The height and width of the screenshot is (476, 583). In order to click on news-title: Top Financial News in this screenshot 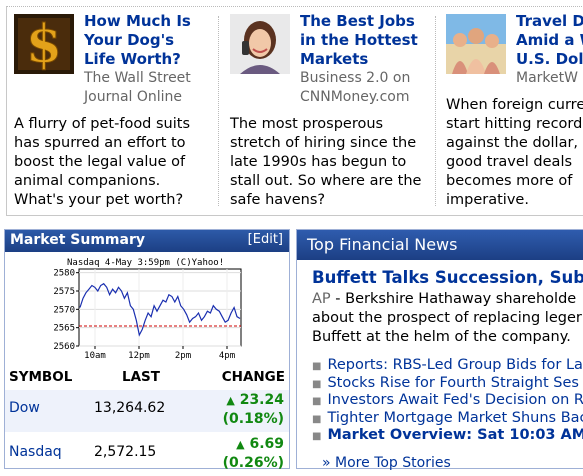, I will do `click(382, 244)`.